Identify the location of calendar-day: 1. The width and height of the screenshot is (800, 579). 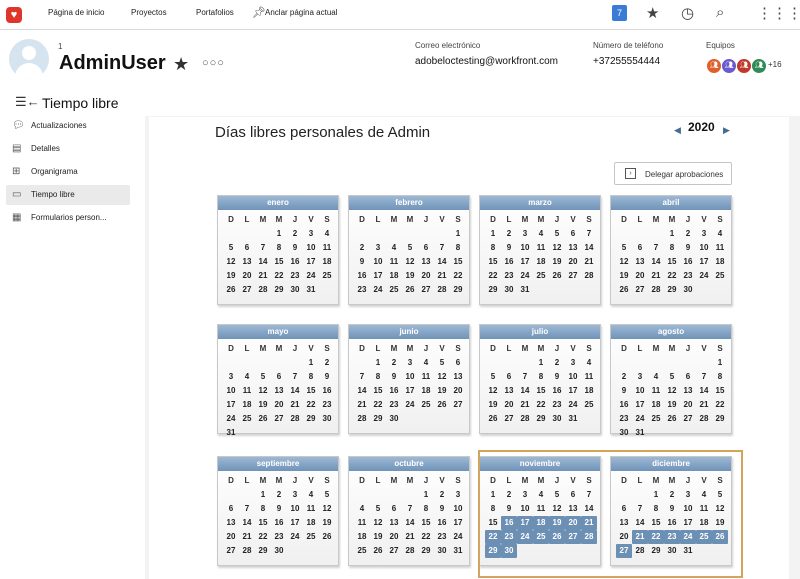
(378, 363).